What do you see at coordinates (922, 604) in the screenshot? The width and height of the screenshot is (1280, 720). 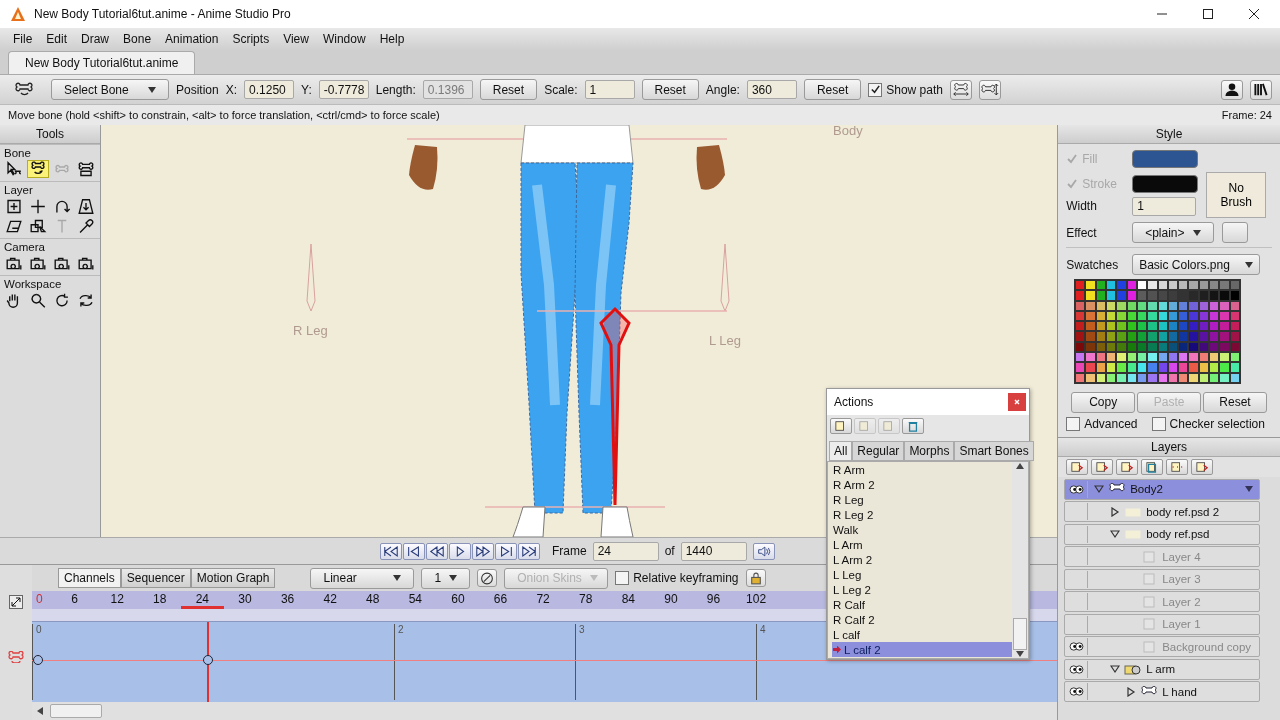 I see `action-item: R Calf` at bounding box center [922, 604].